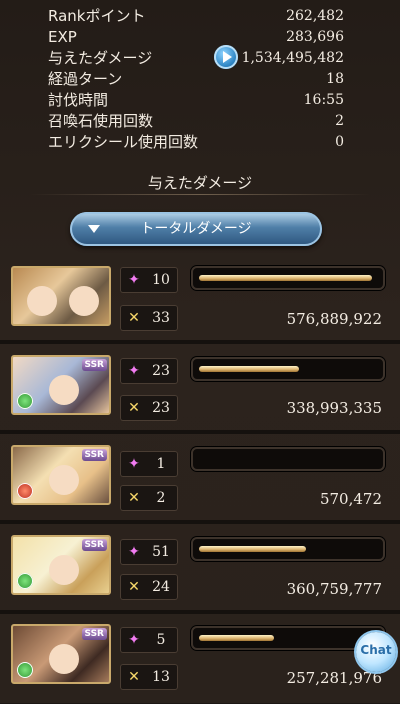 This screenshot has width=400, height=704. I want to click on stat-label: 討伐時間, so click(78, 100).